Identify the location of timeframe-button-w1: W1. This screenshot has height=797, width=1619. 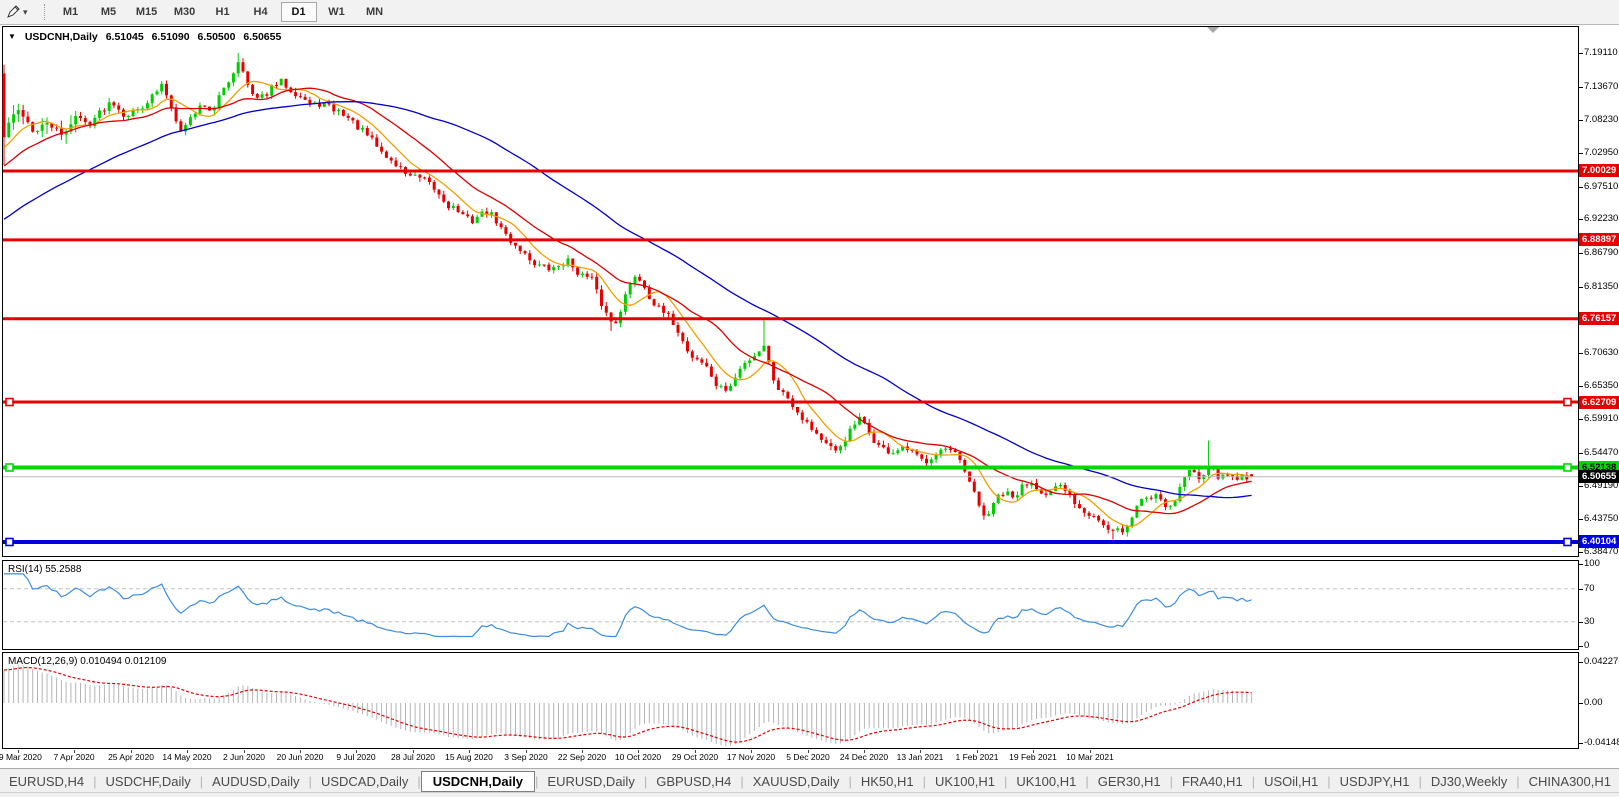
(337, 12).